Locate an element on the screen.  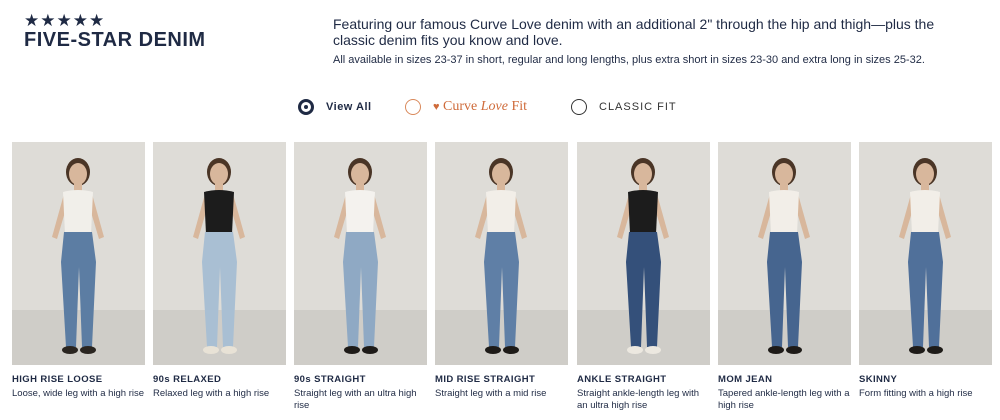
filter-view-all: View All is located at coordinates (335, 107).